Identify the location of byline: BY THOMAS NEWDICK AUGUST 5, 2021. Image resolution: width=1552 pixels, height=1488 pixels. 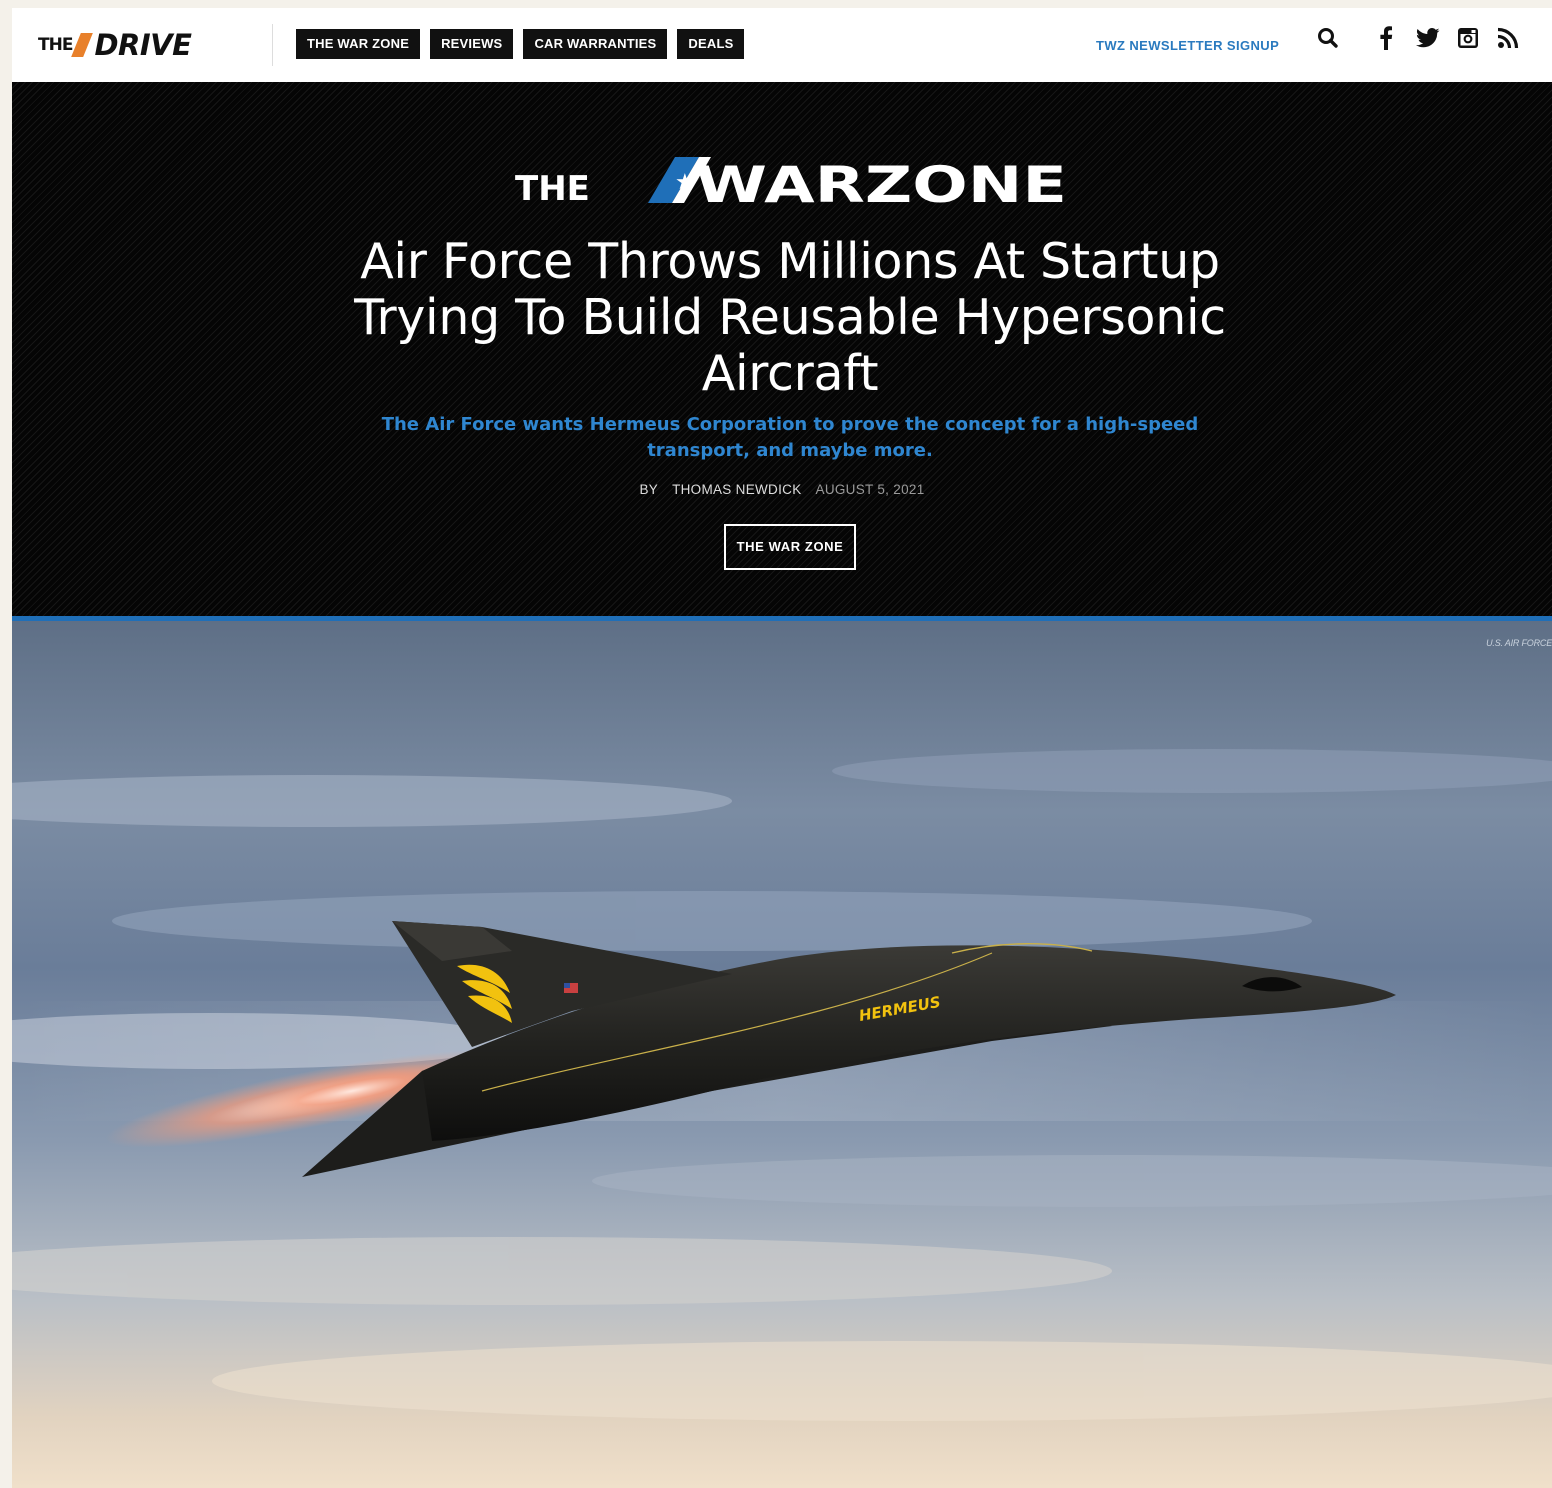
(782, 489).